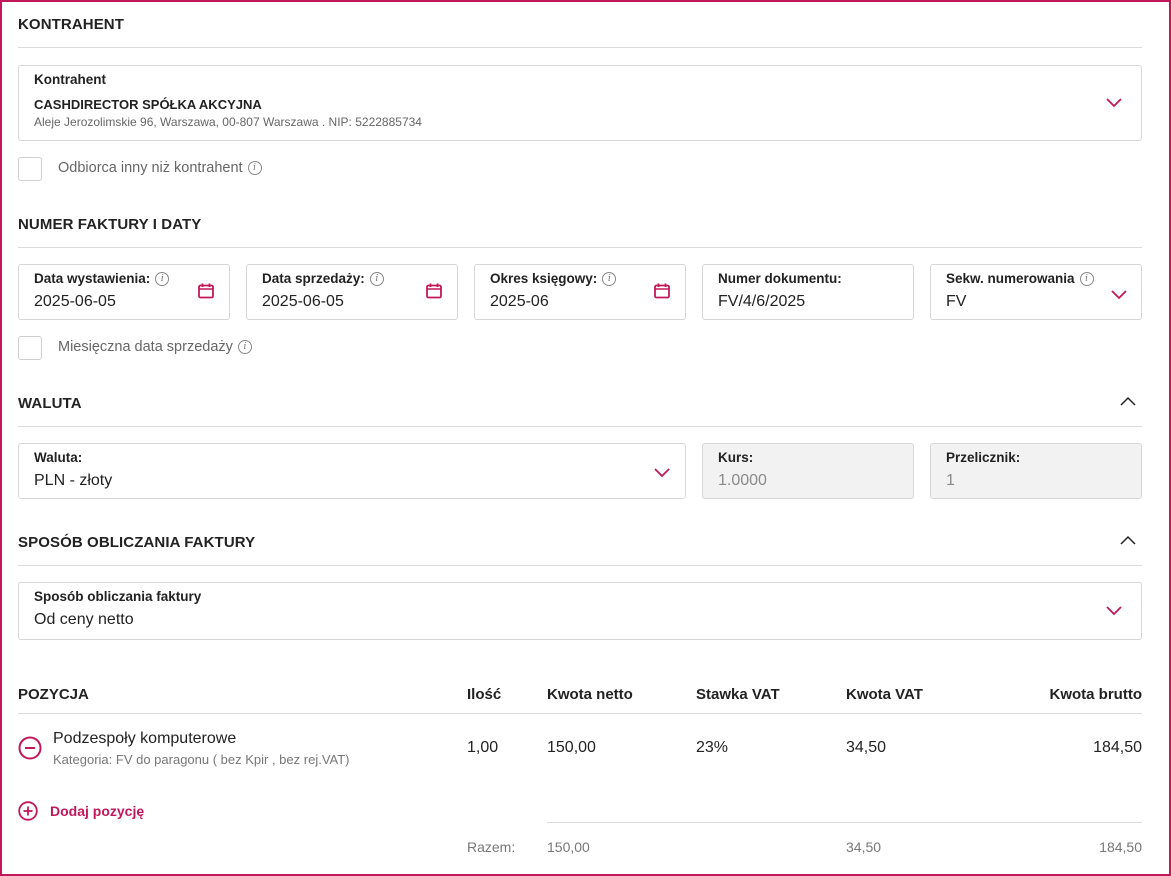  Describe the element at coordinates (30, 348) in the screenshot. I see `monthly-sale-date-checkbox` at that location.